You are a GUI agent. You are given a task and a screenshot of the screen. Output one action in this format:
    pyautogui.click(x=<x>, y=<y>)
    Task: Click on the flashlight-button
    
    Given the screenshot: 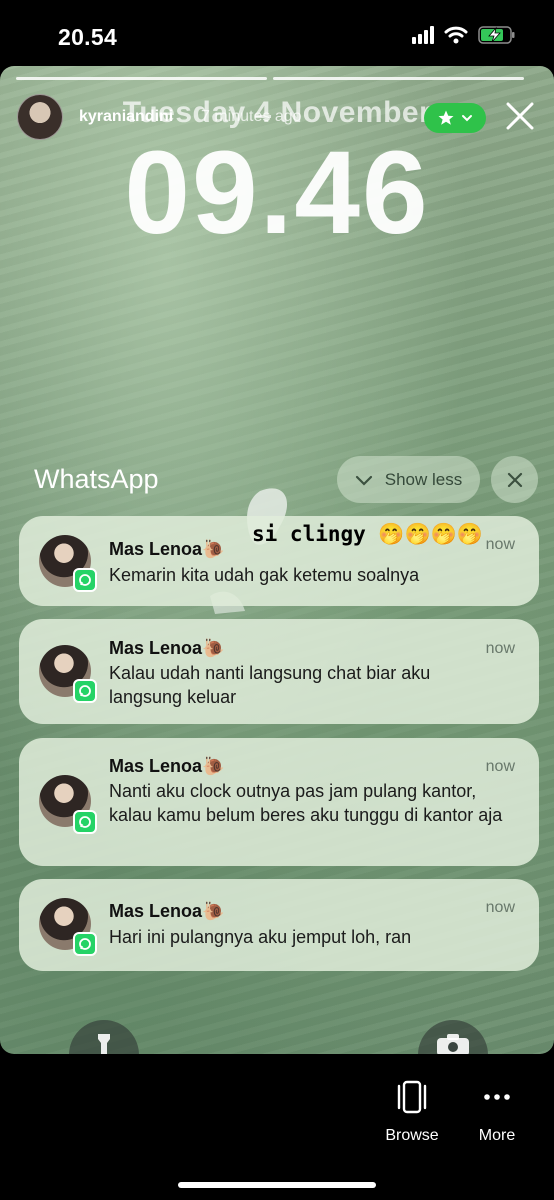 What is the action you would take?
    pyautogui.click(x=104, y=1037)
    